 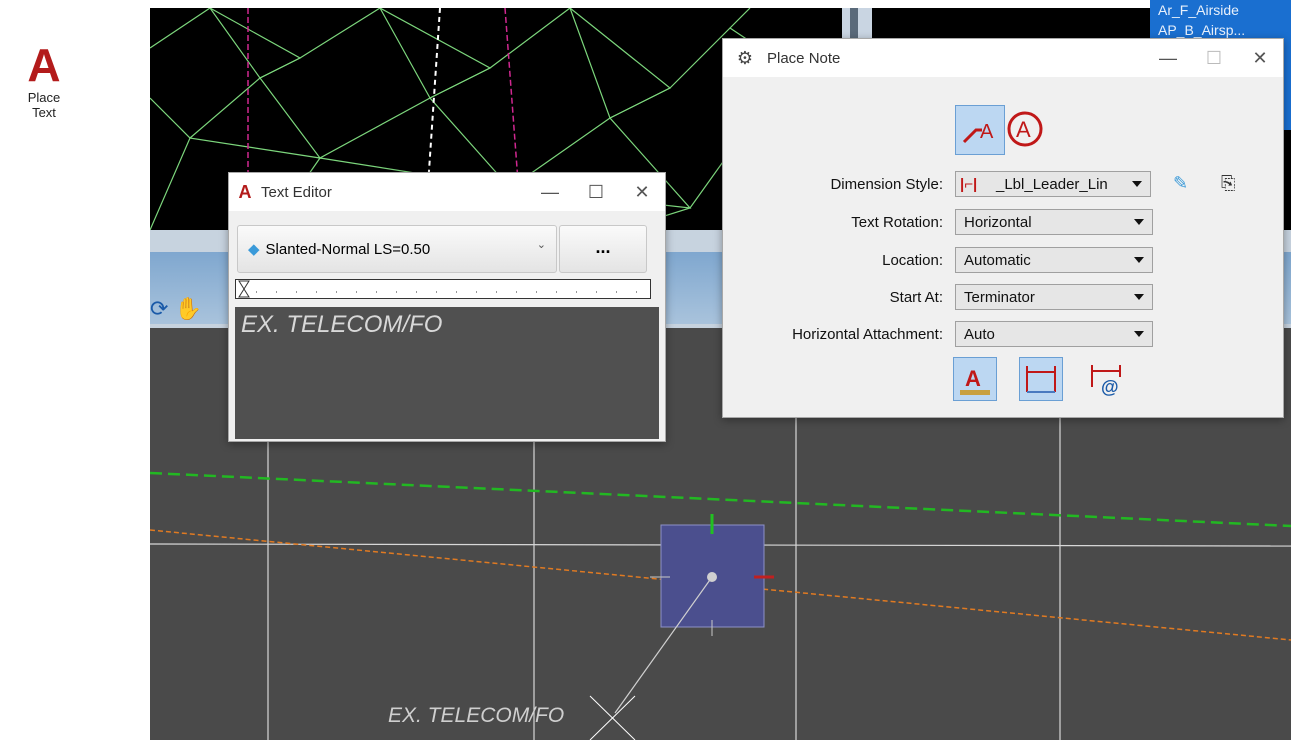 I want to click on level-item: Ar_F_Airside, so click(x=1220, y=10).